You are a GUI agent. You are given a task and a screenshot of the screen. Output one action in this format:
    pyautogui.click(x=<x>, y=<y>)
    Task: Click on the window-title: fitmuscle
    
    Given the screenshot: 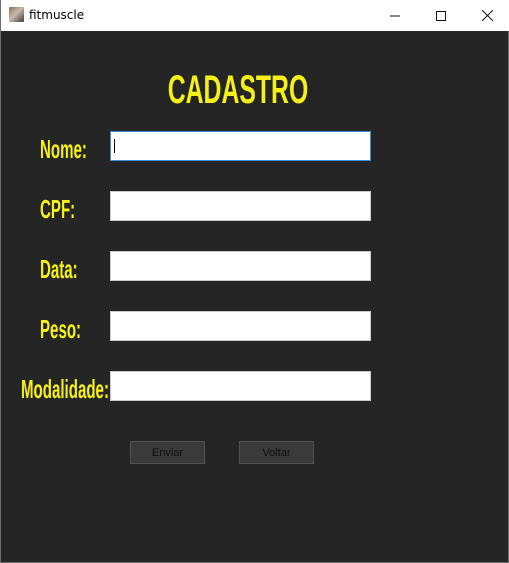 What is the action you would take?
    pyautogui.click(x=57, y=15)
    